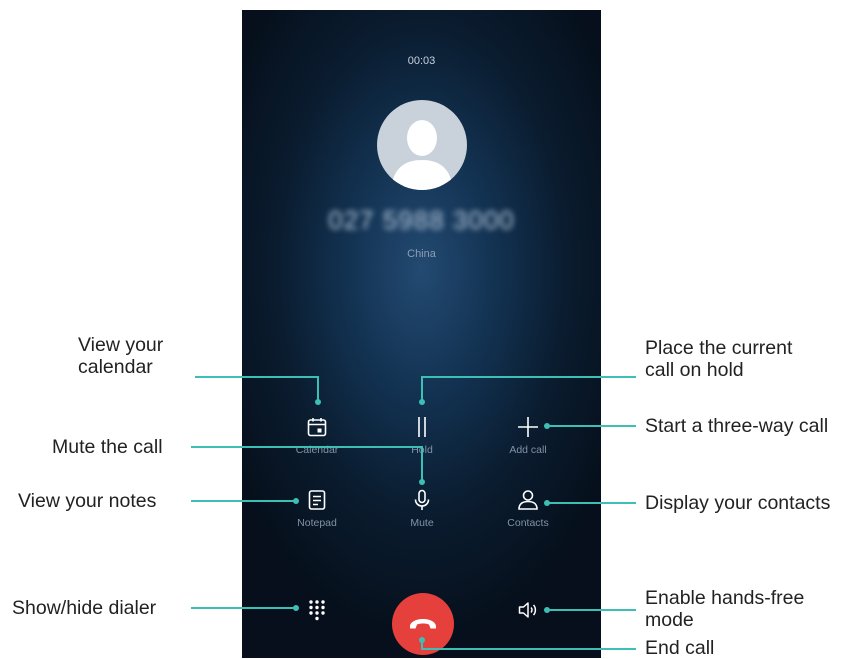  What do you see at coordinates (737, 426) in the screenshot?
I see `callout-add-call: Start a three-way call` at bounding box center [737, 426].